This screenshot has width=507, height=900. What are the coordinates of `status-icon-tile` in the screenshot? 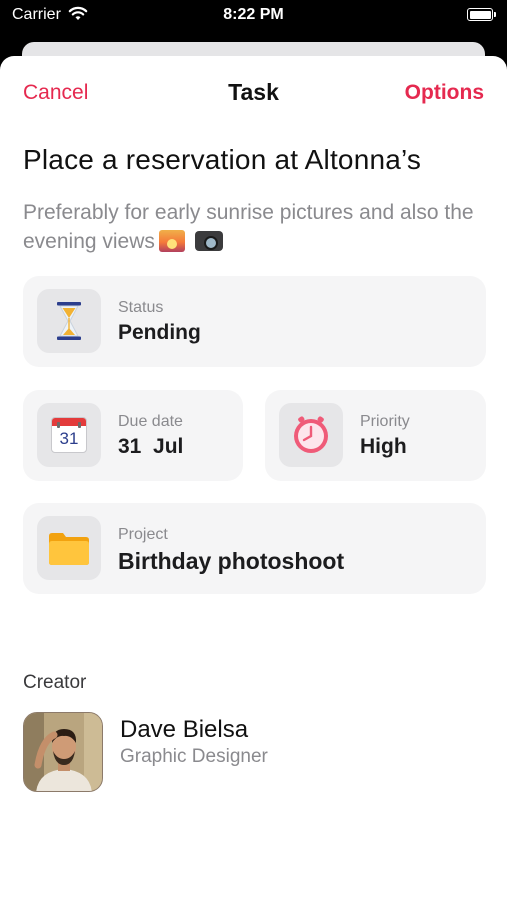 It's located at (69, 321).